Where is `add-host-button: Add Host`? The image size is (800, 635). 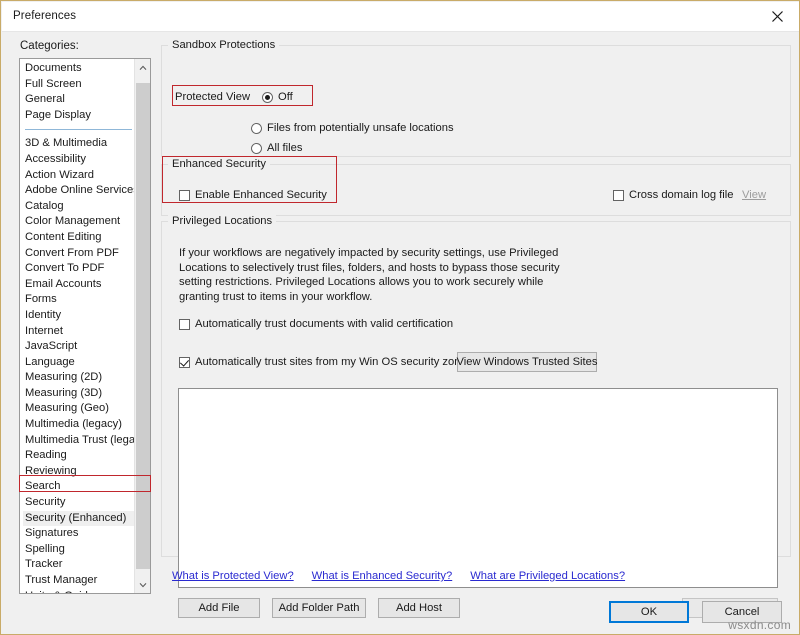 add-host-button: Add Host is located at coordinates (419, 608).